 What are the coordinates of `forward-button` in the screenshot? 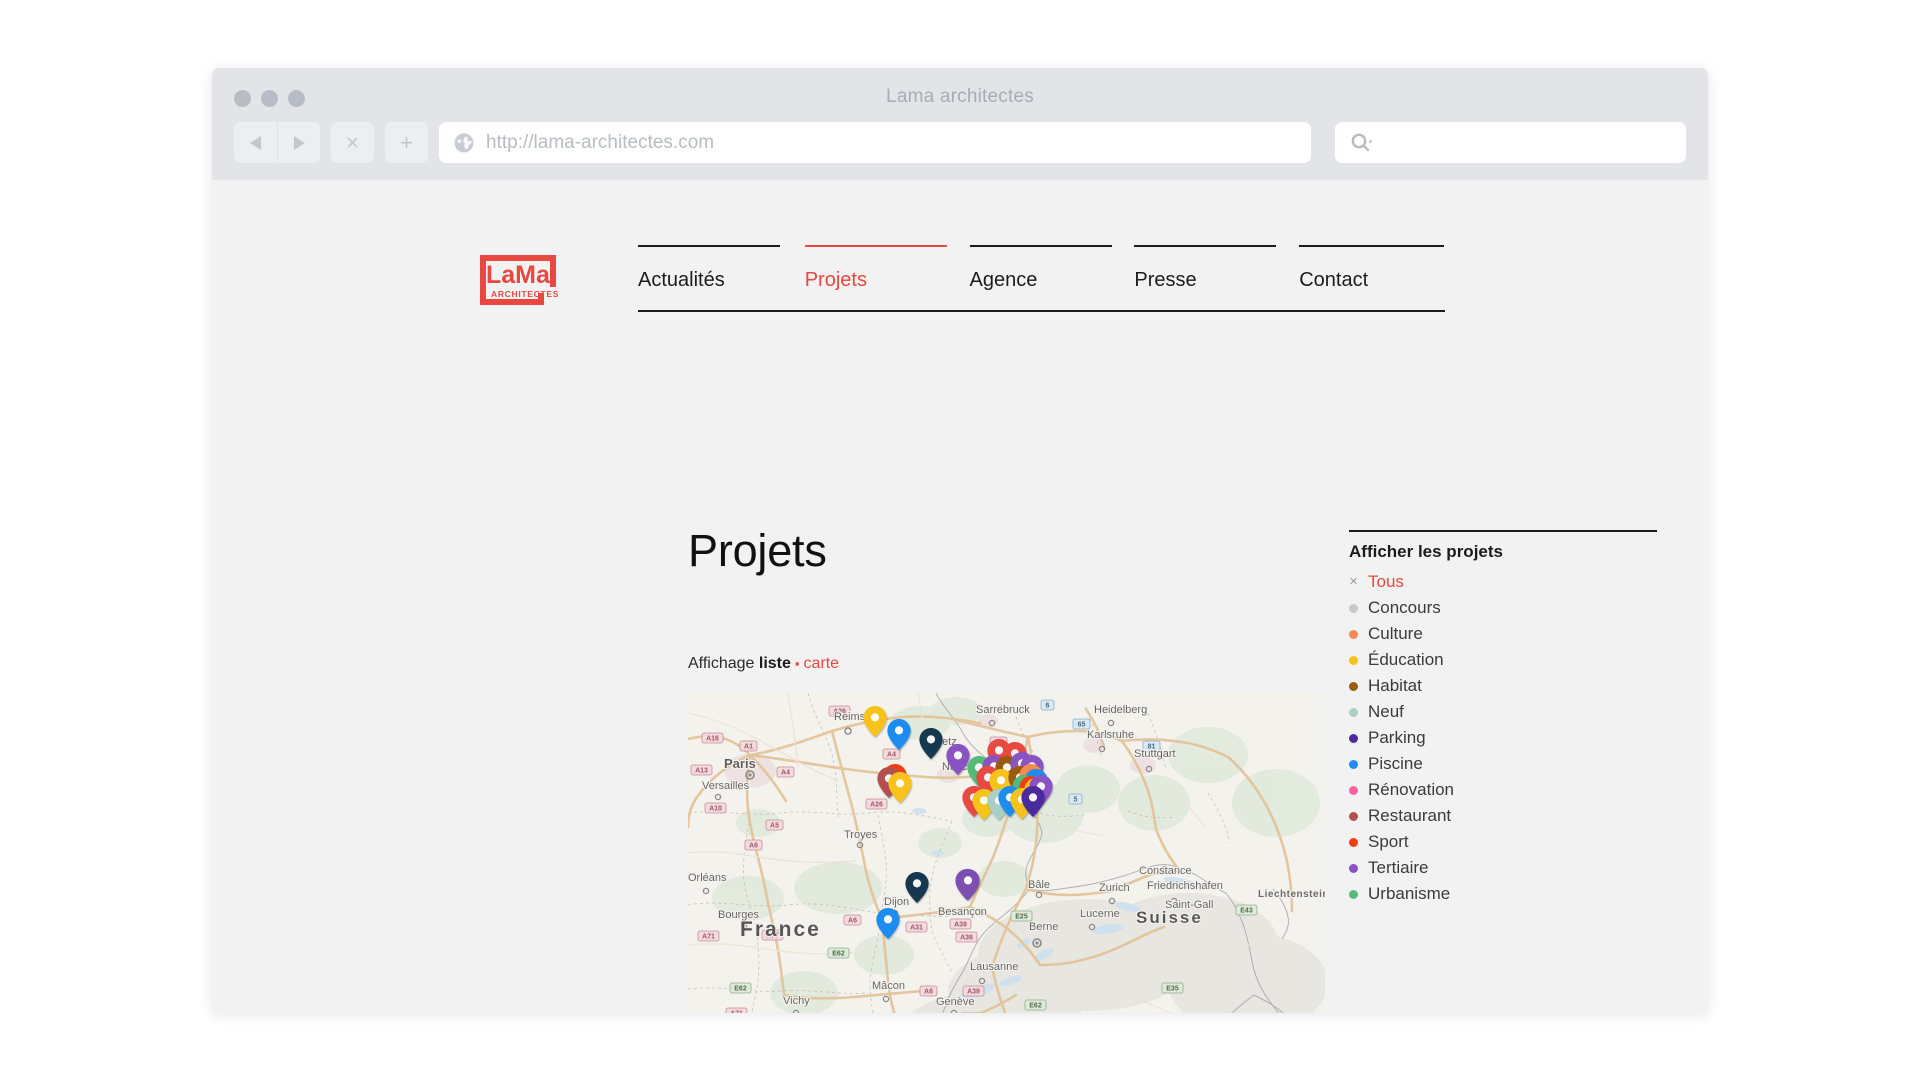 It's located at (298, 142).